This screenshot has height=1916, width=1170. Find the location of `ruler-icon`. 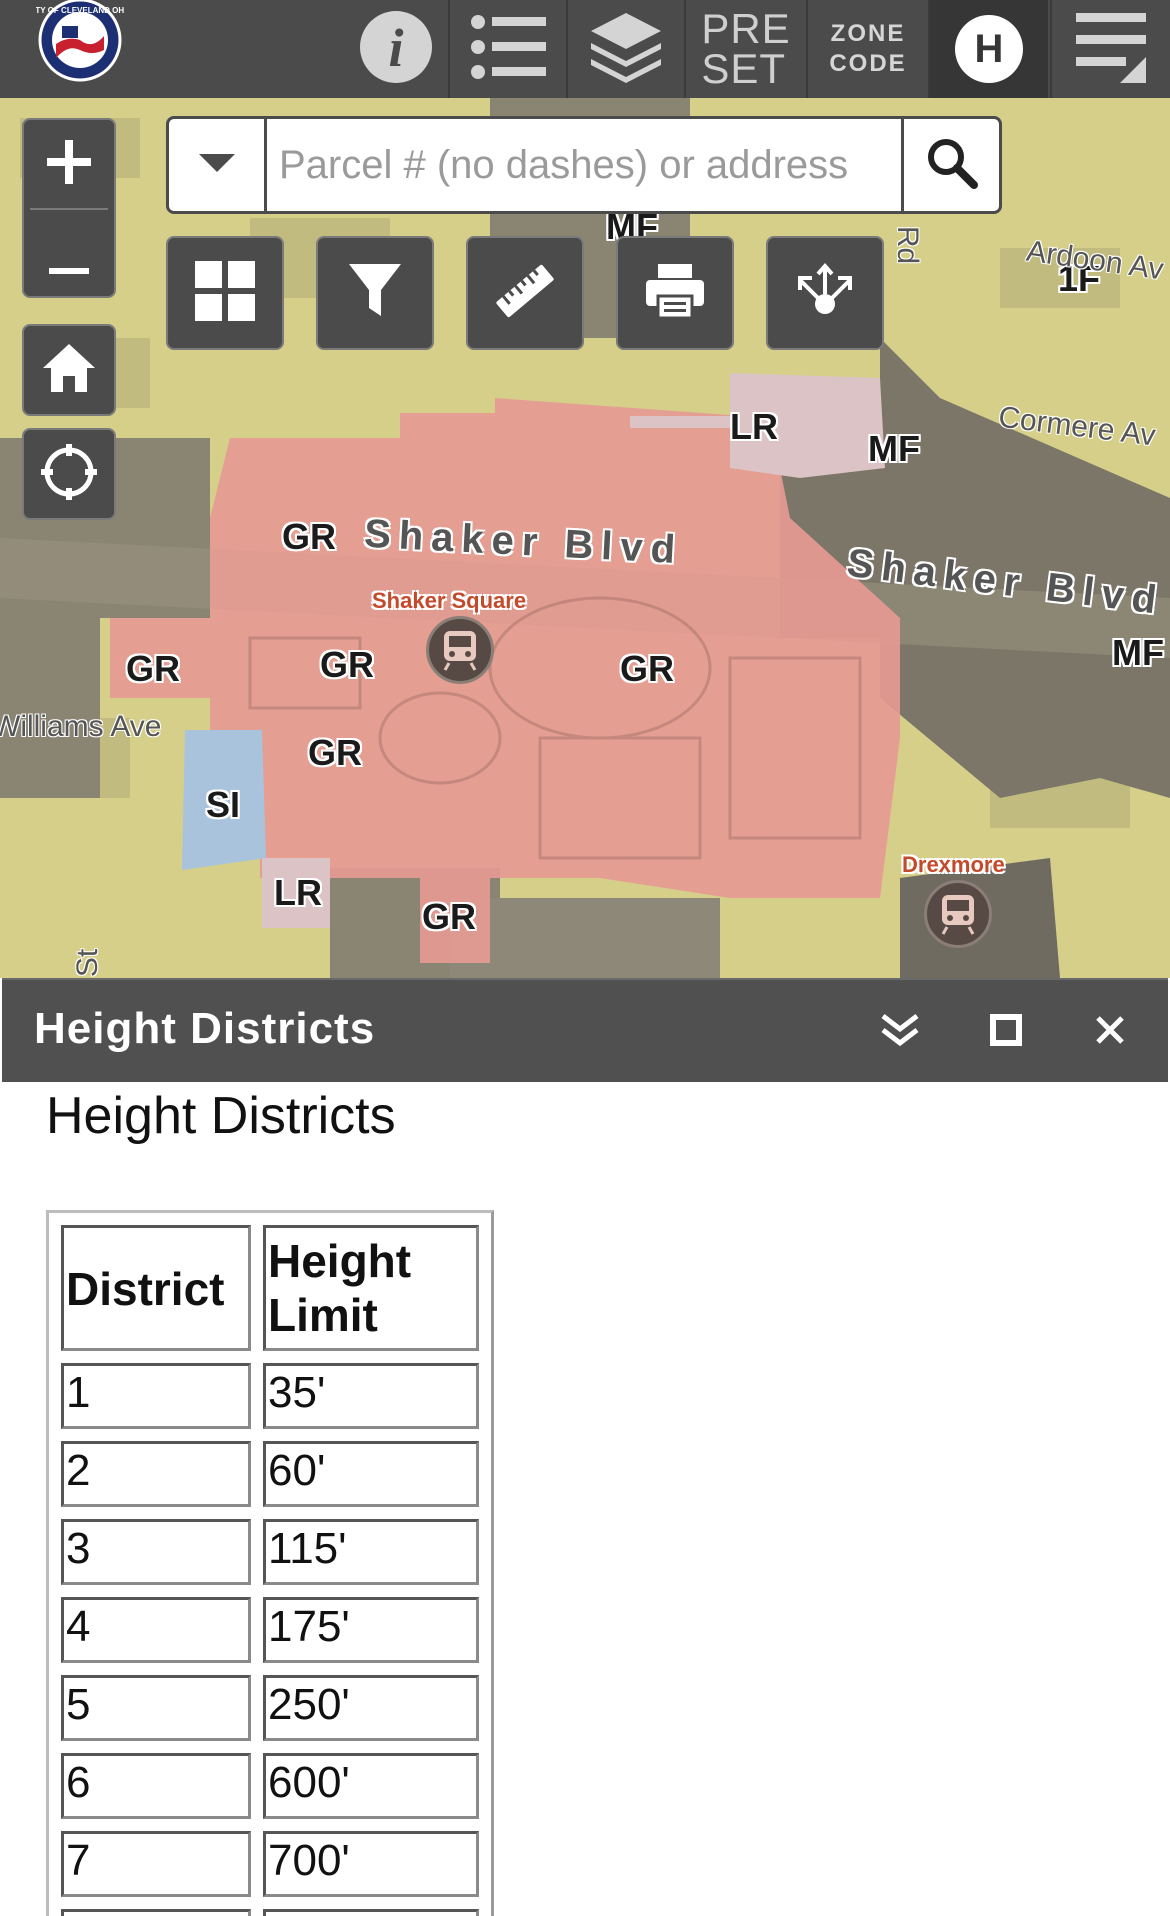

ruler-icon is located at coordinates (525, 293).